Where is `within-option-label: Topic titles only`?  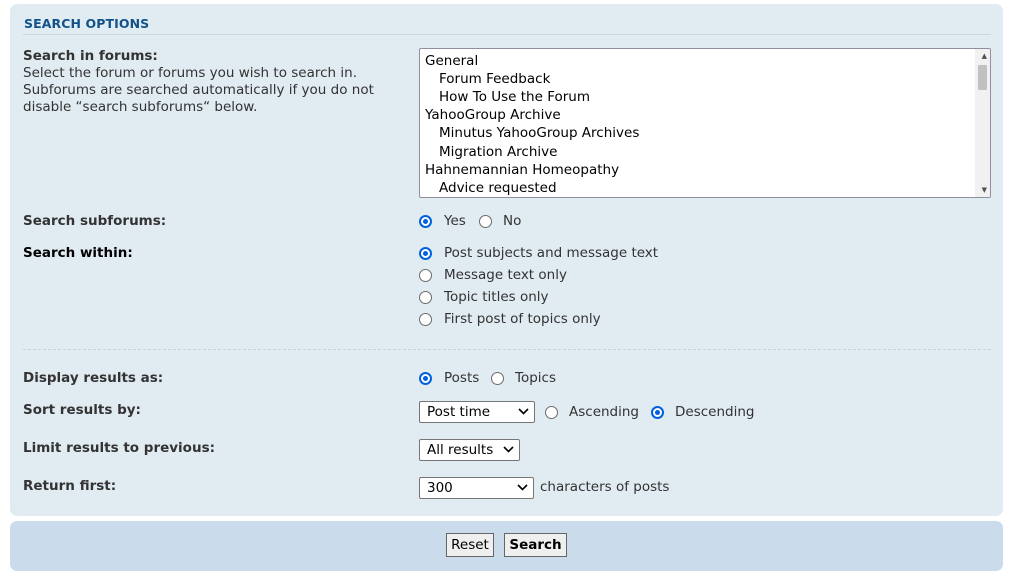
within-option-label: Topic titles only is located at coordinates (496, 297).